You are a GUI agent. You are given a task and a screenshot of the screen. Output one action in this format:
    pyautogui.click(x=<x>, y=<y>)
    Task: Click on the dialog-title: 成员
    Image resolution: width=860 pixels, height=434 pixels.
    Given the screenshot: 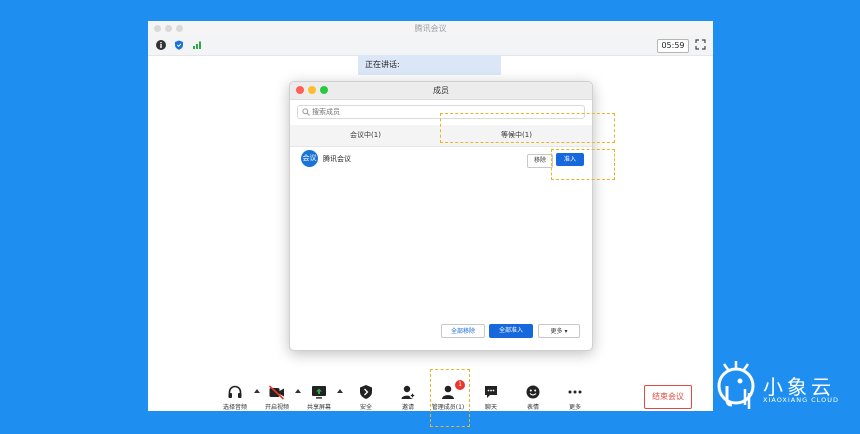 What is the action you would take?
    pyautogui.click(x=441, y=90)
    